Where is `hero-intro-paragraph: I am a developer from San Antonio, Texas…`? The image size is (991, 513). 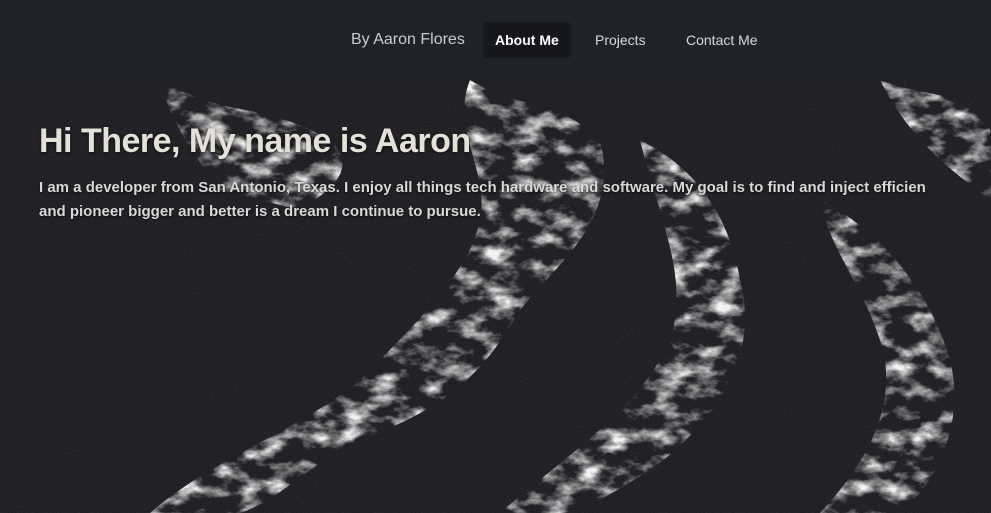
hero-intro-paragraph: I am a developer from San Antonio, Texas… is located at coordinates (515, 200).